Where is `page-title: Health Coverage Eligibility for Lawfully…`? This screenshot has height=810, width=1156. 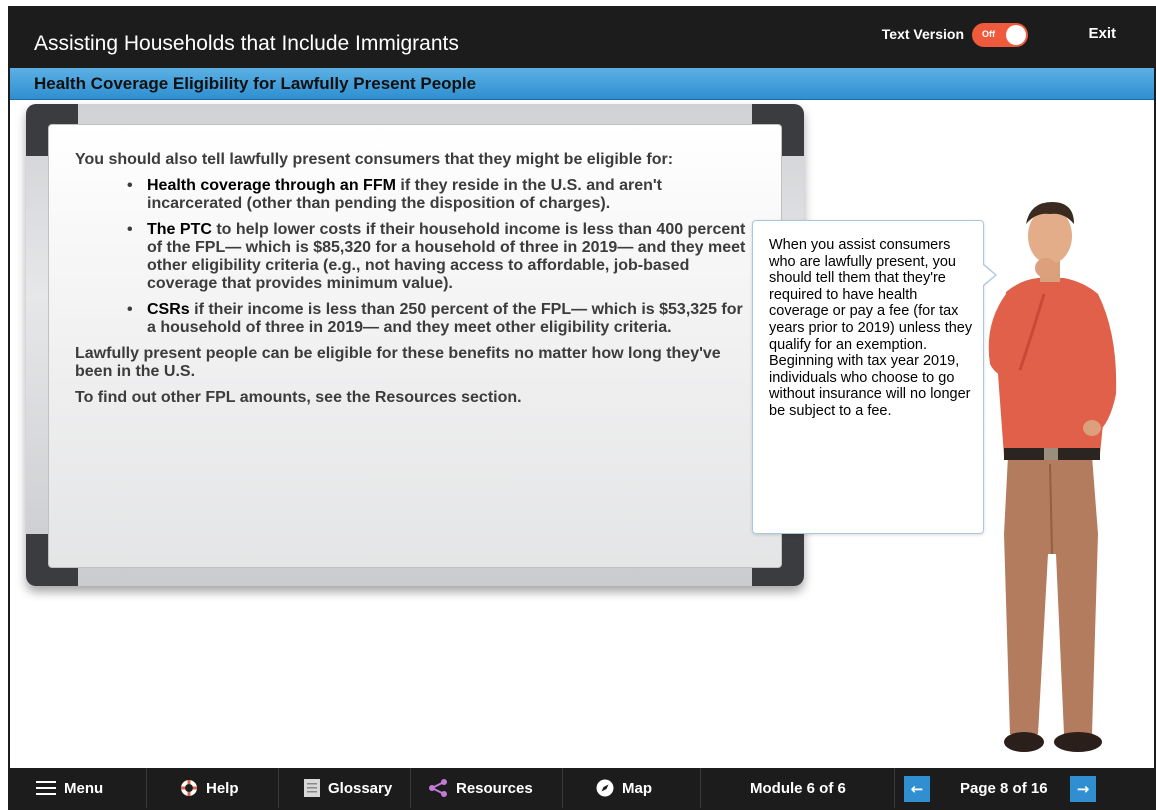 page-title: Health Coverage Eligibility for Lawfully… is located at coordinates (255, 83).